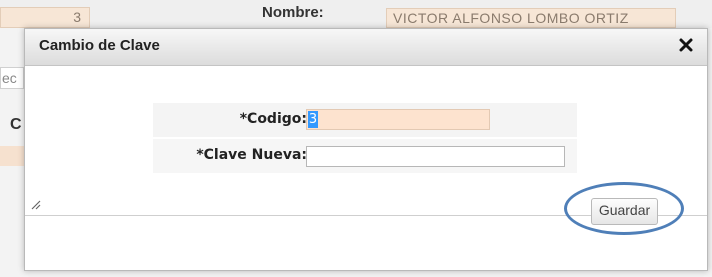 This screenshot has width=712, height=277. I want to click on background-fragment-ec: ec, so click(12, 78).